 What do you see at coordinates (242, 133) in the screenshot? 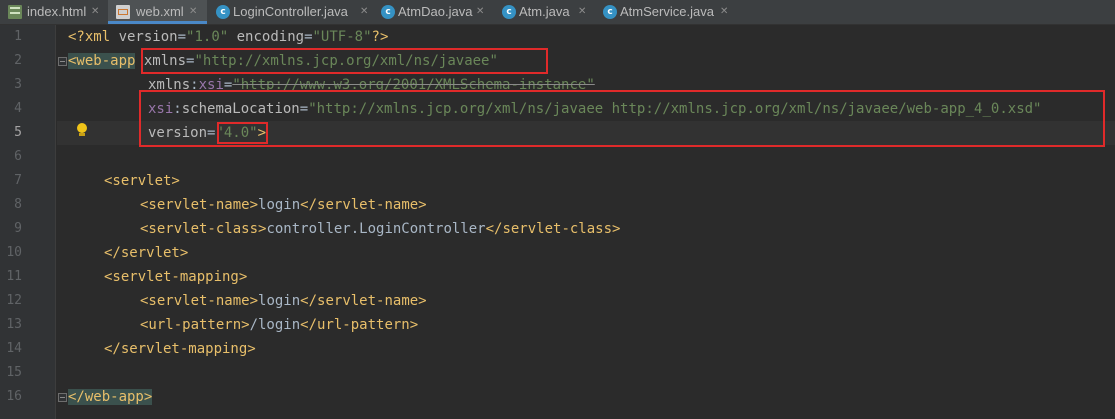
I see `annotation-box-version-value` at bounding box center [242, 133].